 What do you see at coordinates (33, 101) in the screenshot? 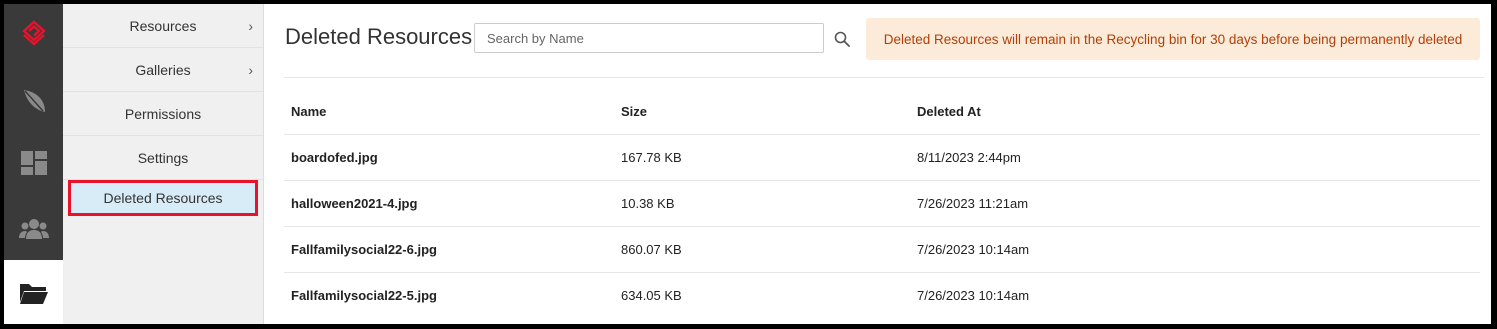
I see `feather-icon` at bounding box center [33, 101].